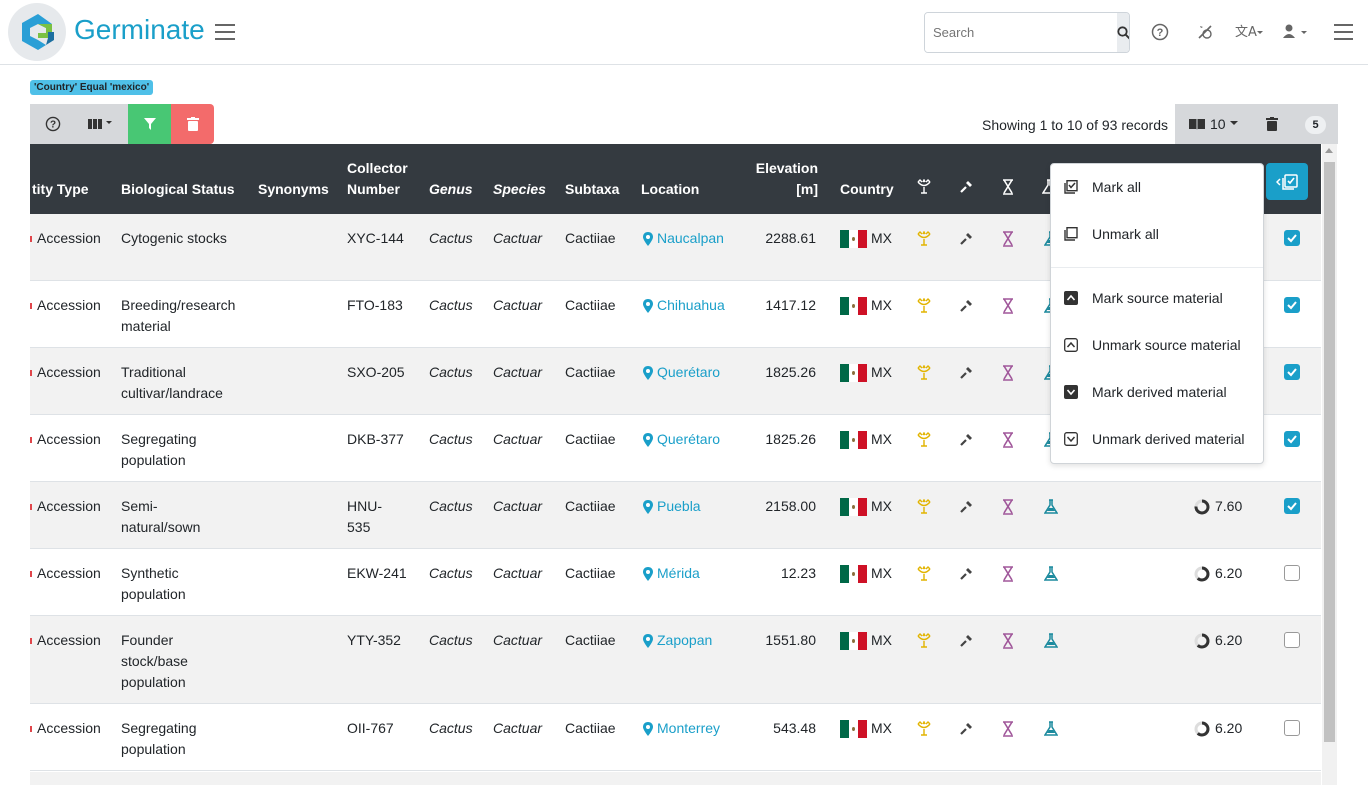  What do you see at coordinates (60, 189) in the screenshot?
I see `header-entity-type: tity Type` at bounding box center [60, 189].